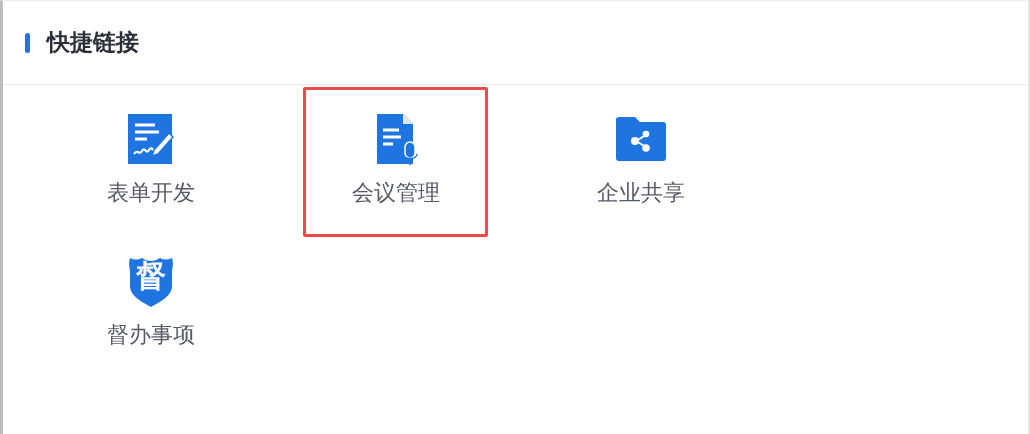  I want to click on quick-link: 企业共享, so click(640, 162).